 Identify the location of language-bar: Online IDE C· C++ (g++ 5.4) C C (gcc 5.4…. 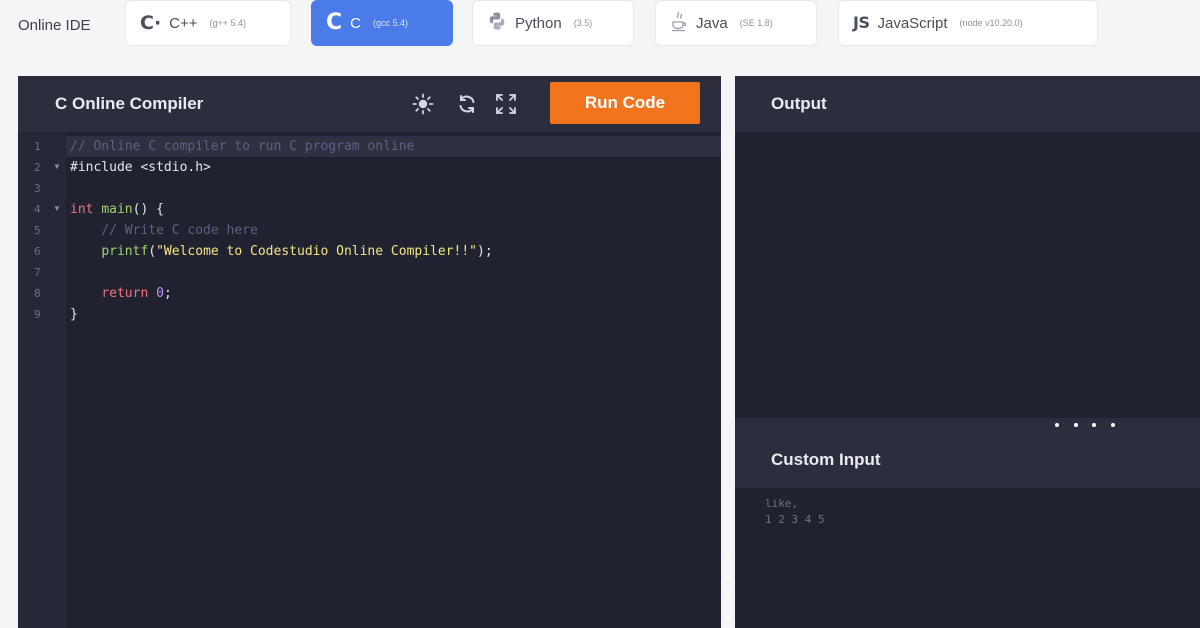
(600, 29).